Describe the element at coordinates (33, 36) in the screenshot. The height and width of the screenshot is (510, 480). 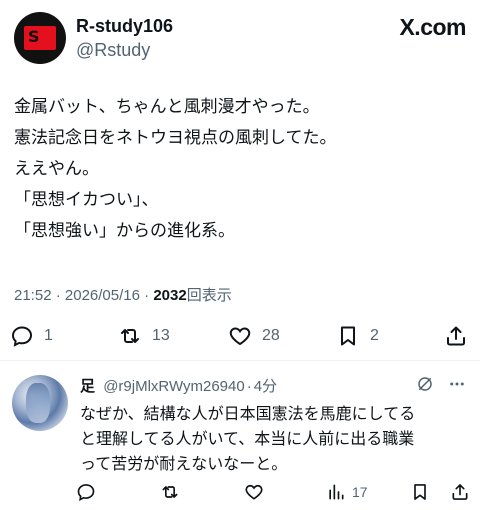
I see `avatar-logo-text: S` at that location.